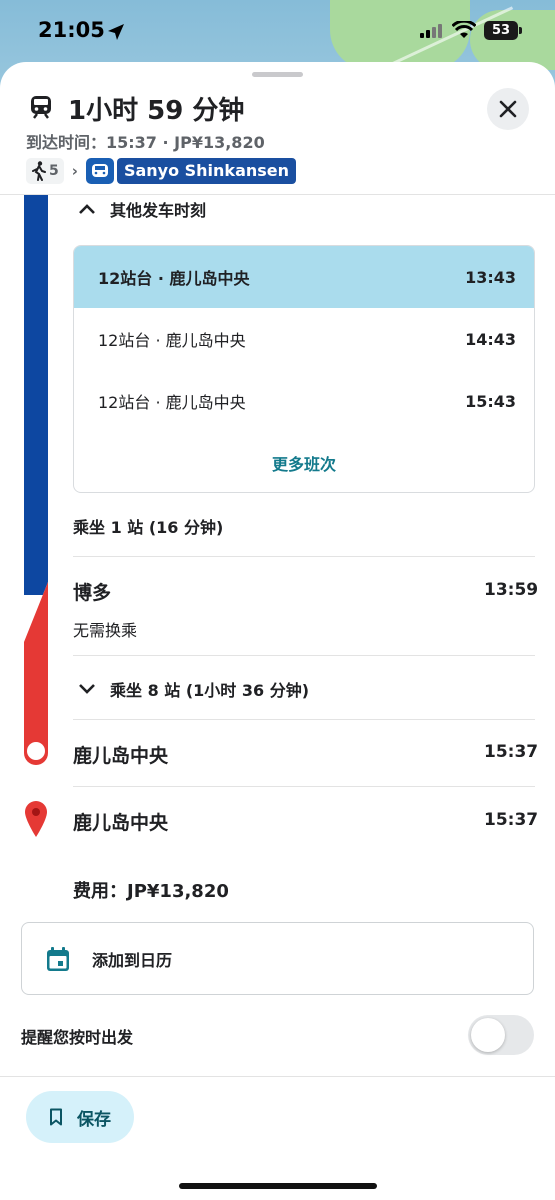  Describe the element at coordinates (156, 111) in the screenshot. I see `trip-duration-title: 1小时 59 分钟` at that location.